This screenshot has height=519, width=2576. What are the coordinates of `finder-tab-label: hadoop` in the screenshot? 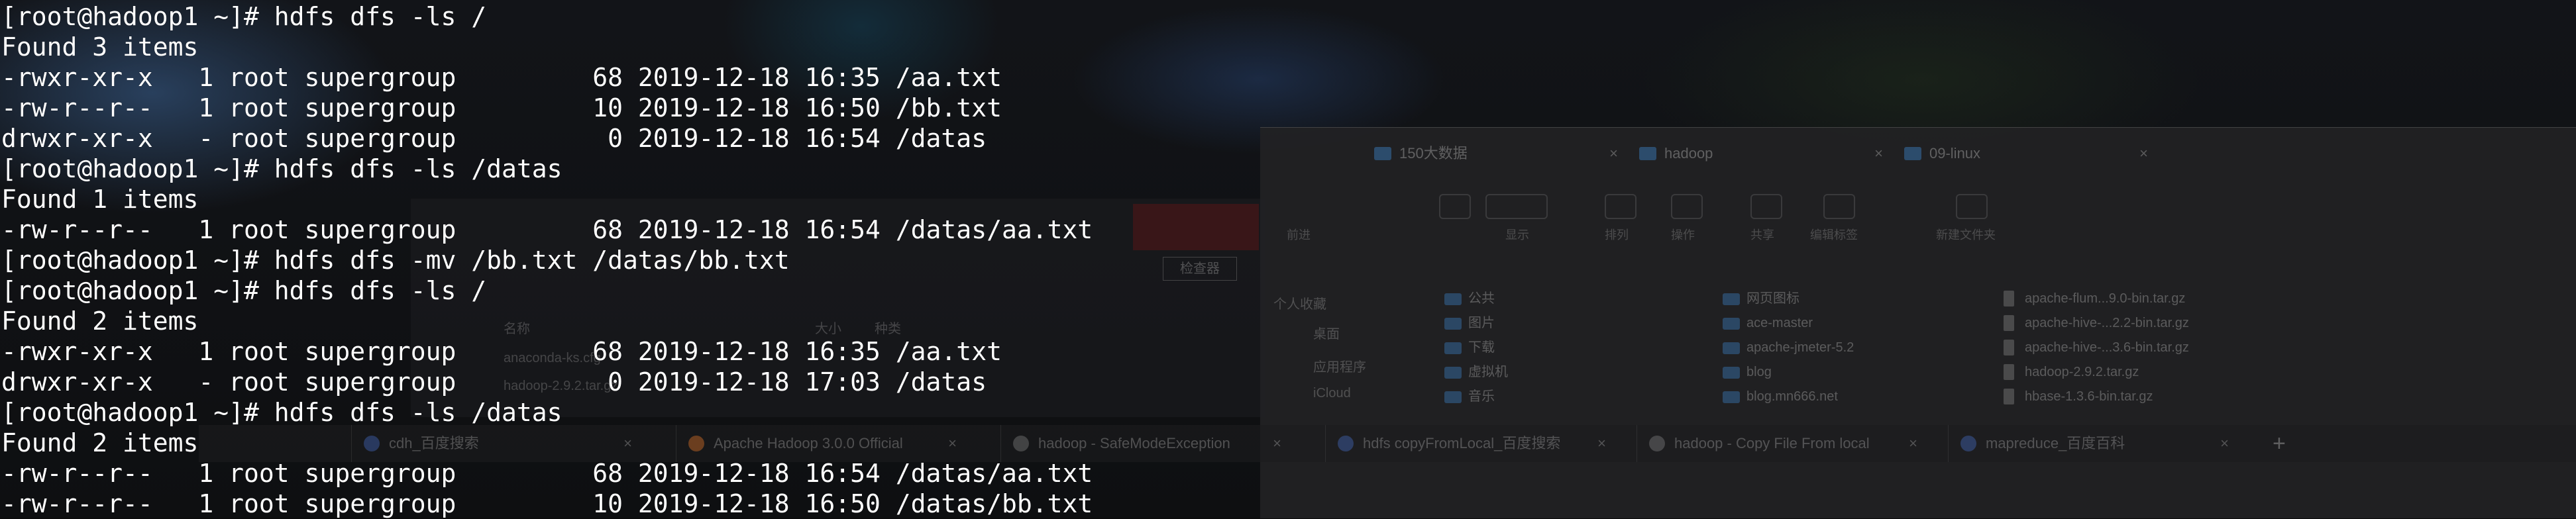 It's located at (1689, 153).